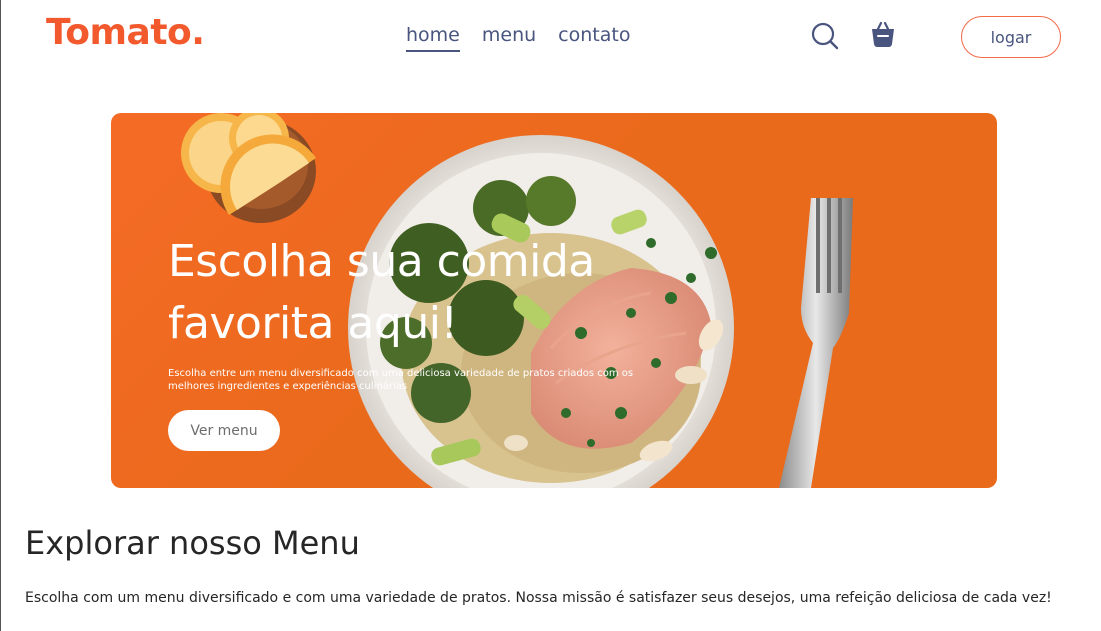 The width and height of the screenshot is (1101, 631). What do you see at coordinates (509, 38) in the screenshot?
I see `nav-link-menu: menu` at bounding box center [509, 38].